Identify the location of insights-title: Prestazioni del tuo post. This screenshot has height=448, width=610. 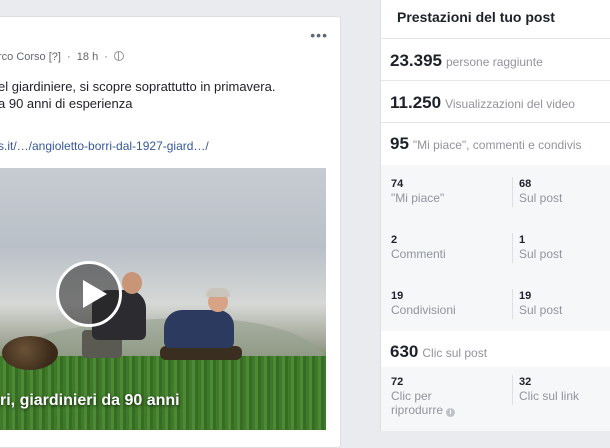
(476, 17).